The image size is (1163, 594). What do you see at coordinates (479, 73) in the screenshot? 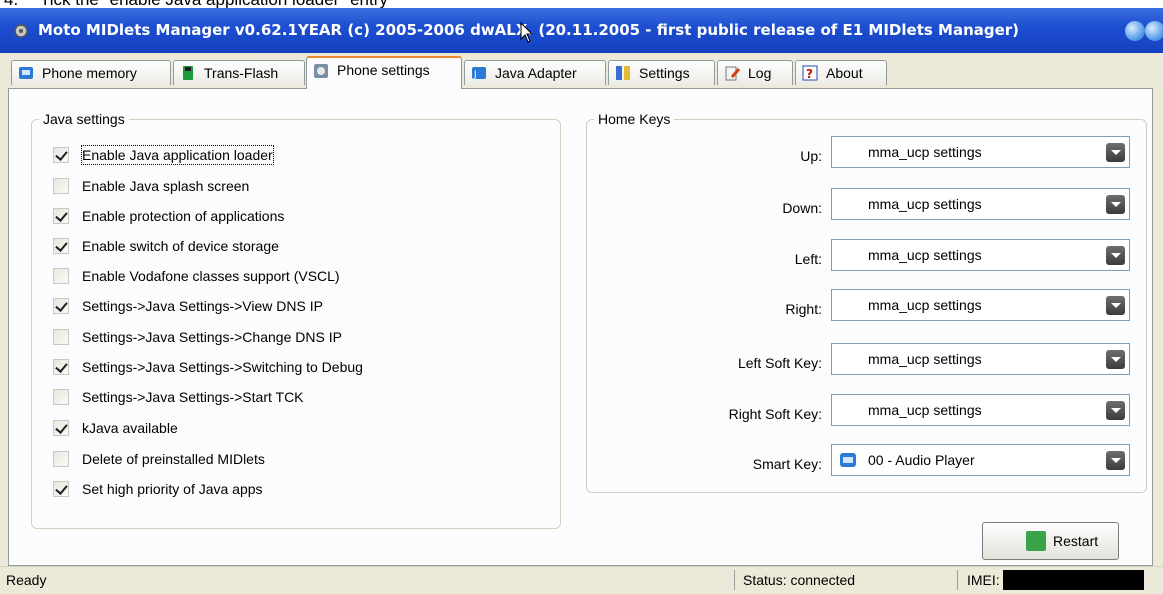
I see `java-adapter-icon: J` at bounding box center [479, 73].